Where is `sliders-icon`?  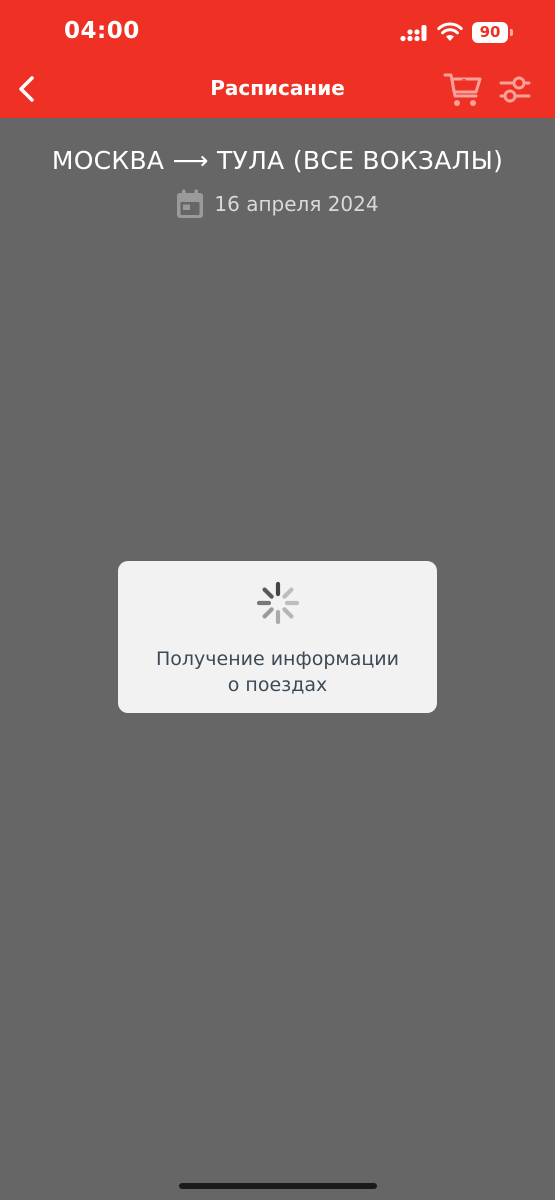
sliders-icon is located at coordinates (515, 89).